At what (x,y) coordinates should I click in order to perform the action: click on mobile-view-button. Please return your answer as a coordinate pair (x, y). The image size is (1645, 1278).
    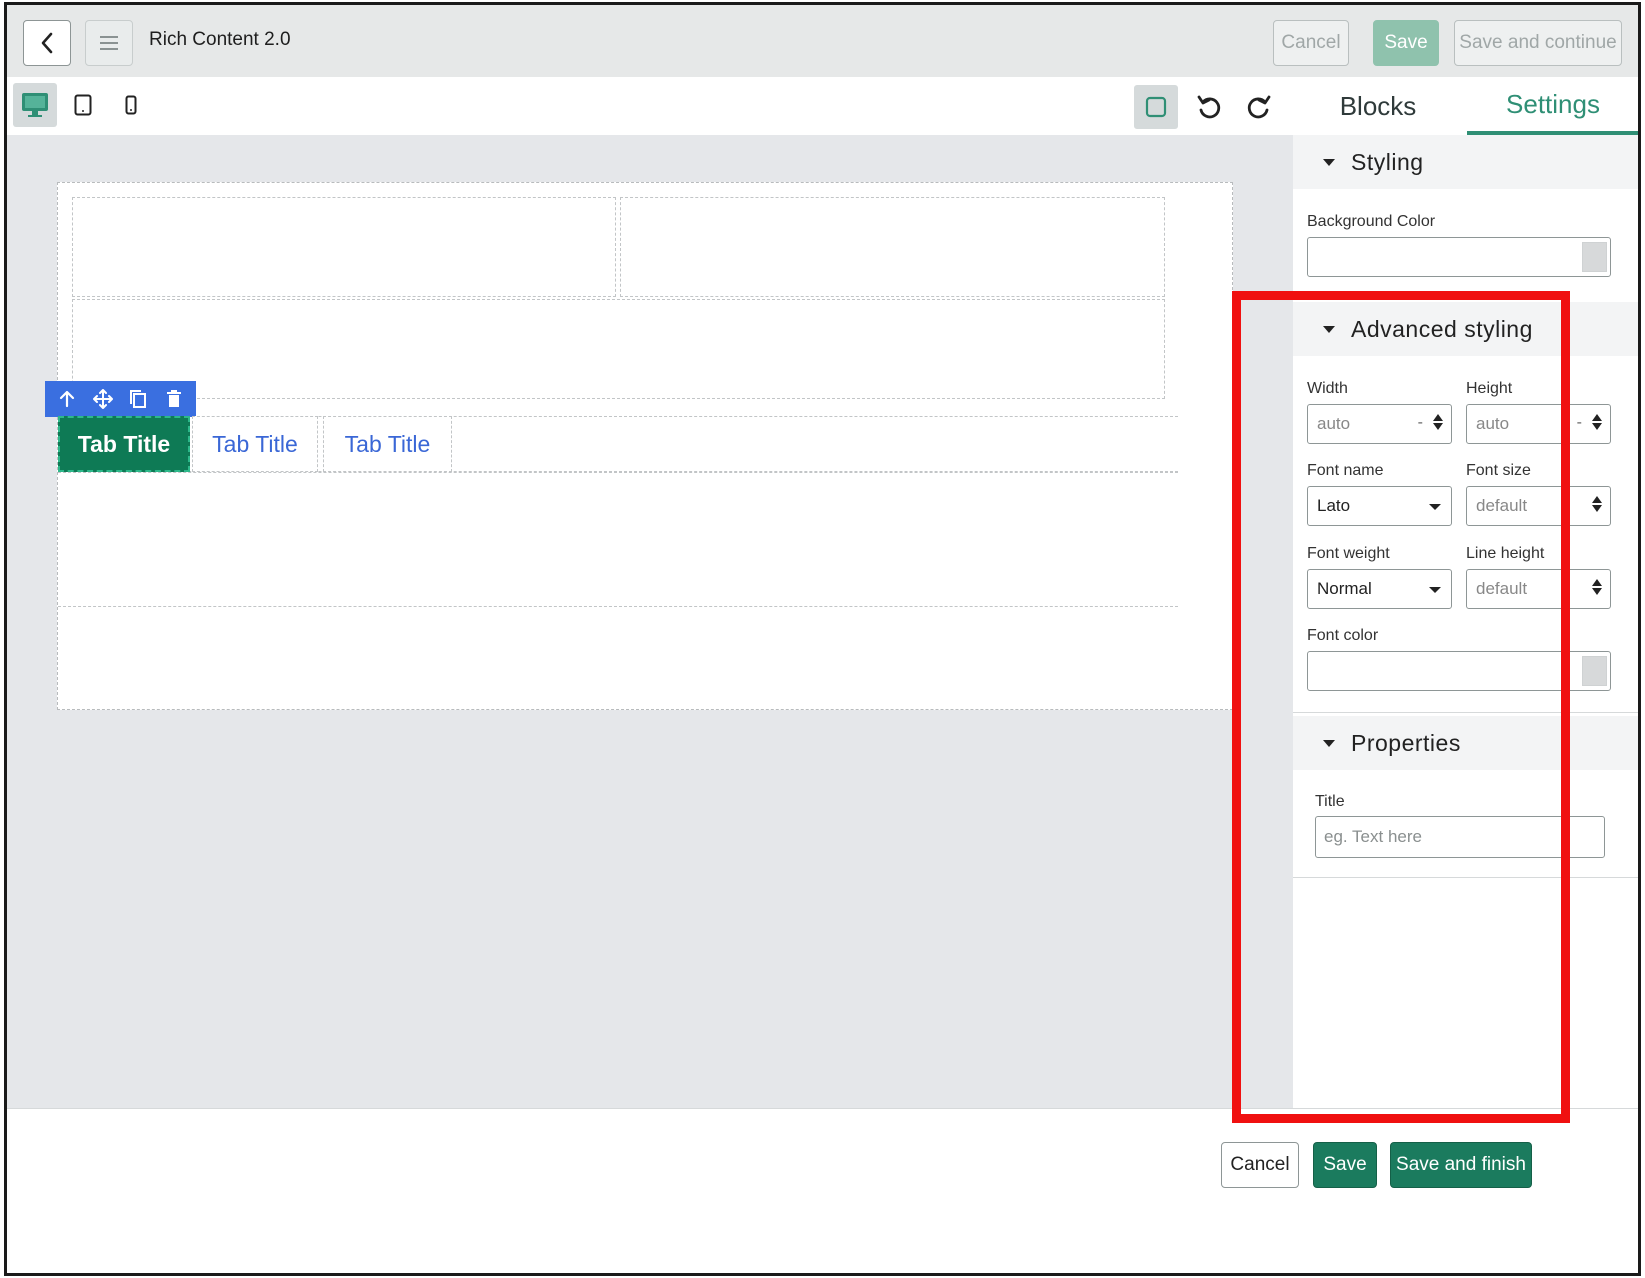
    Looking at the image, I should click on (131, 105).